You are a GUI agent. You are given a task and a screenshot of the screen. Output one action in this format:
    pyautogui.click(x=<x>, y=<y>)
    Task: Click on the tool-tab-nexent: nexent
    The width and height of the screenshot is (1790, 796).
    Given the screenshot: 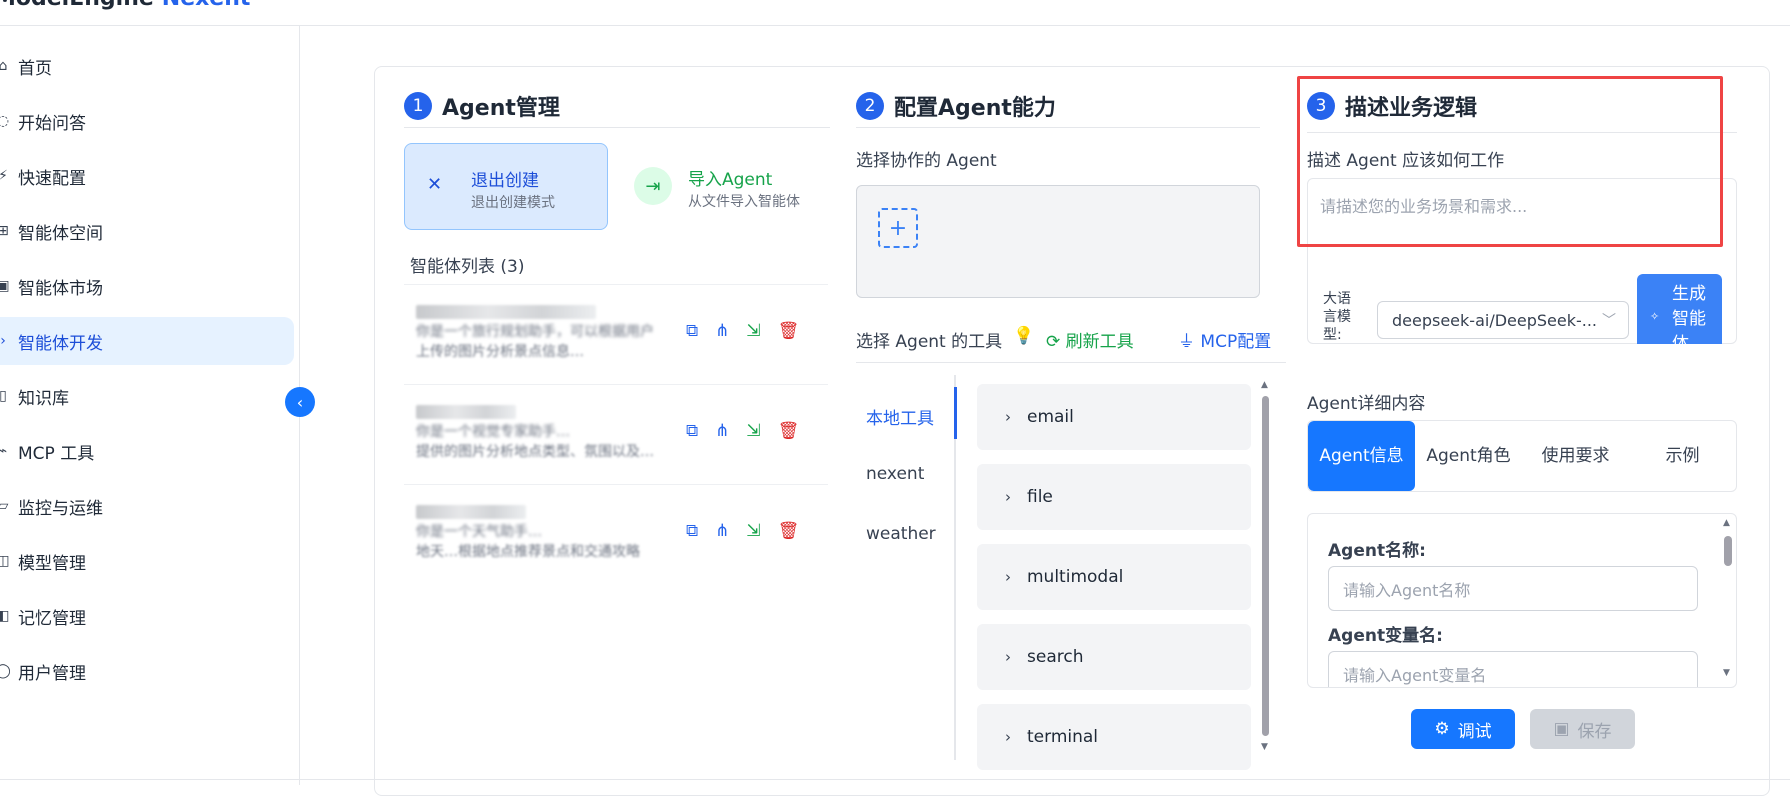 What is the action you would take?
    pyautogui.click(x=895, y=474)
    